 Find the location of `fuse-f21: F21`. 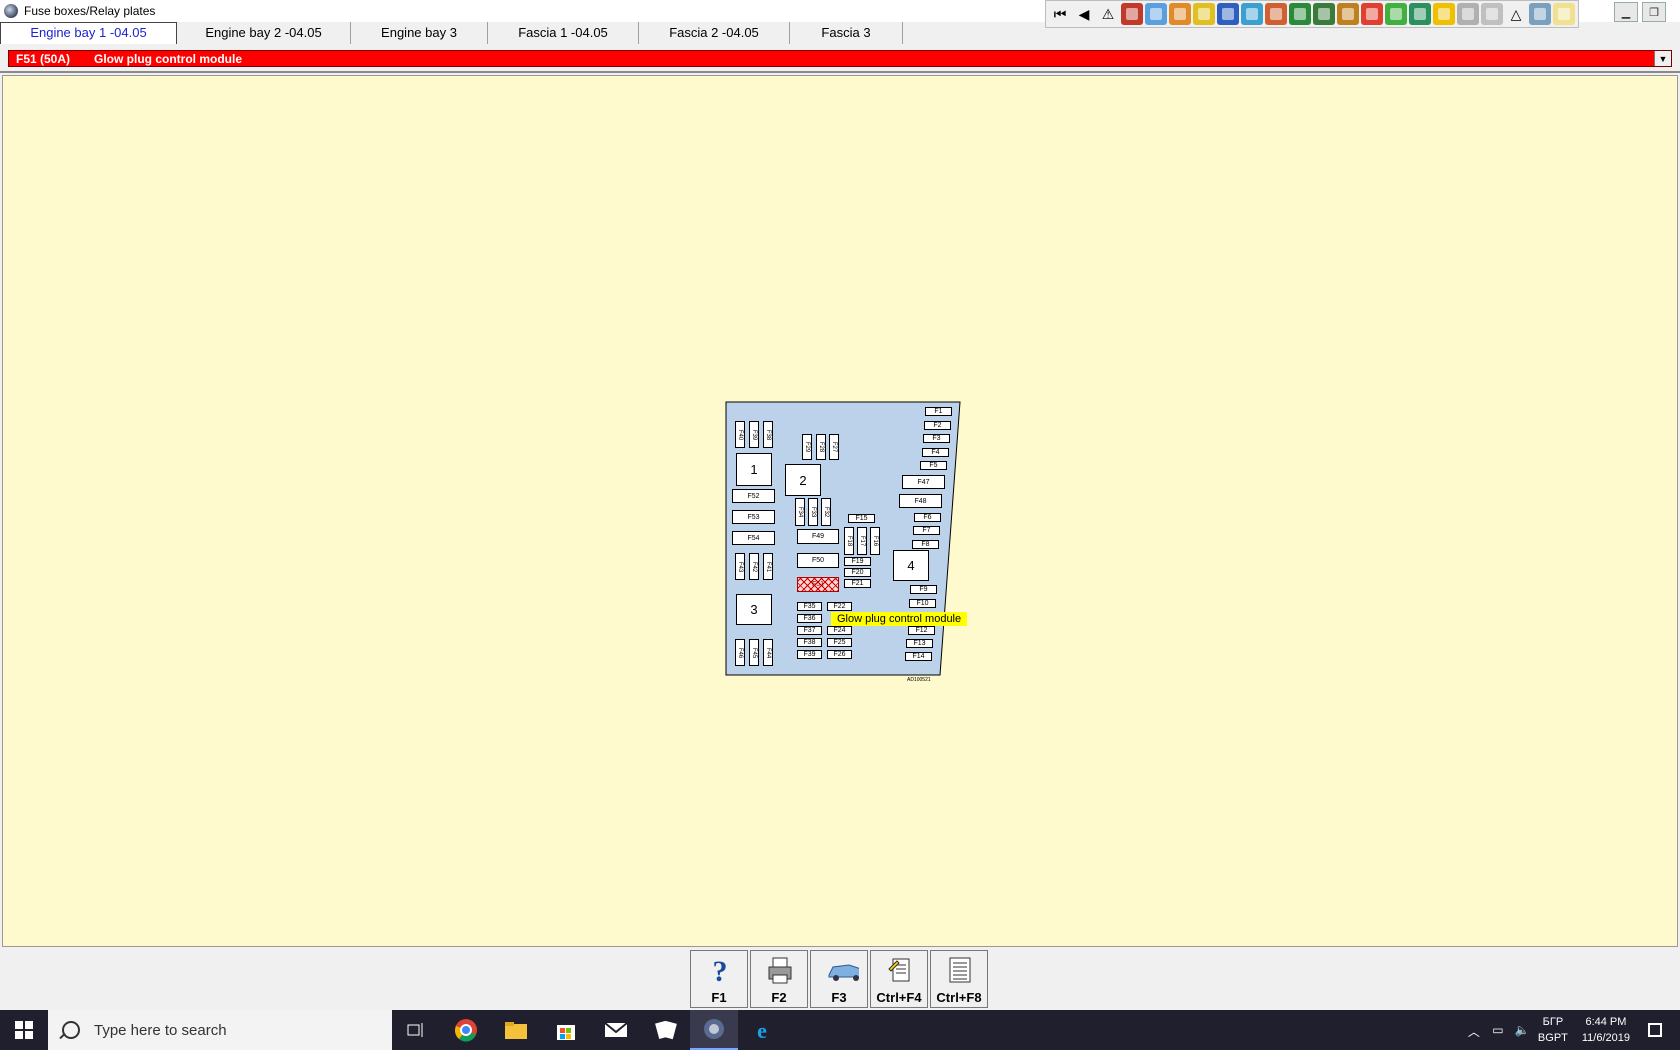

fuse-f21: F21 is located at coordinates (857, 583).